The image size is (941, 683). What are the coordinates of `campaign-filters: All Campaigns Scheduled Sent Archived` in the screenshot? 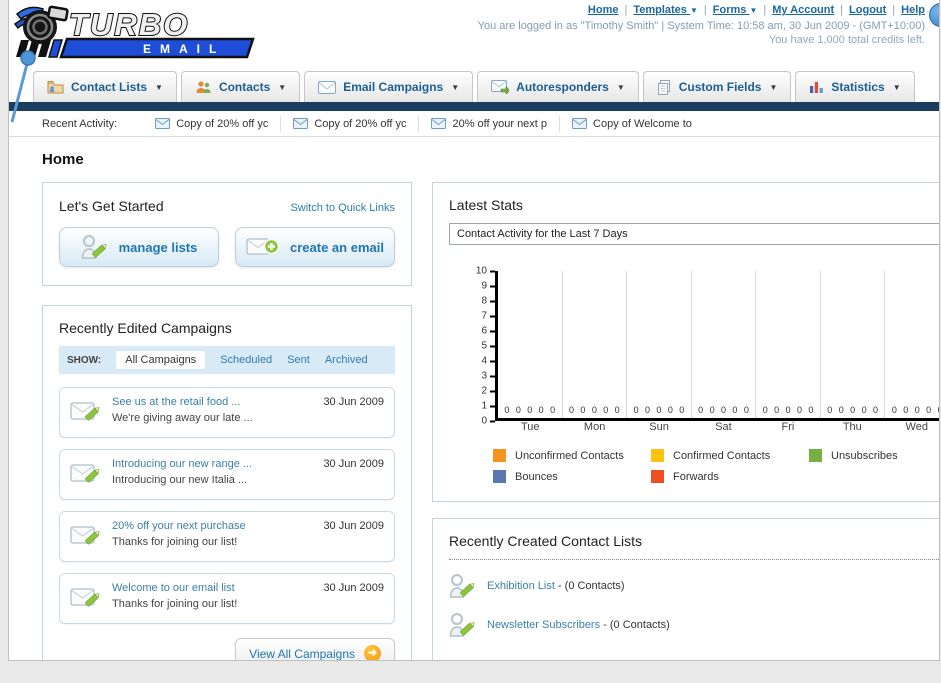 It's located at (242, 360).